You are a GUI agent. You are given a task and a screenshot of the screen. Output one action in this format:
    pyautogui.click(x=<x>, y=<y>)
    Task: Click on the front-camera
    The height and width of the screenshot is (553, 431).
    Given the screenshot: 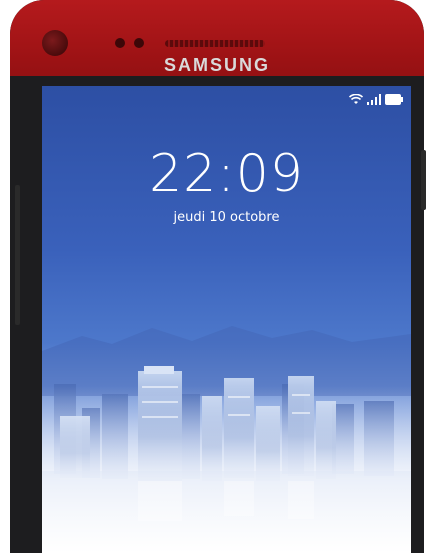 What is the action you would take?
    pyautogui.click(x=55, y=43)
    